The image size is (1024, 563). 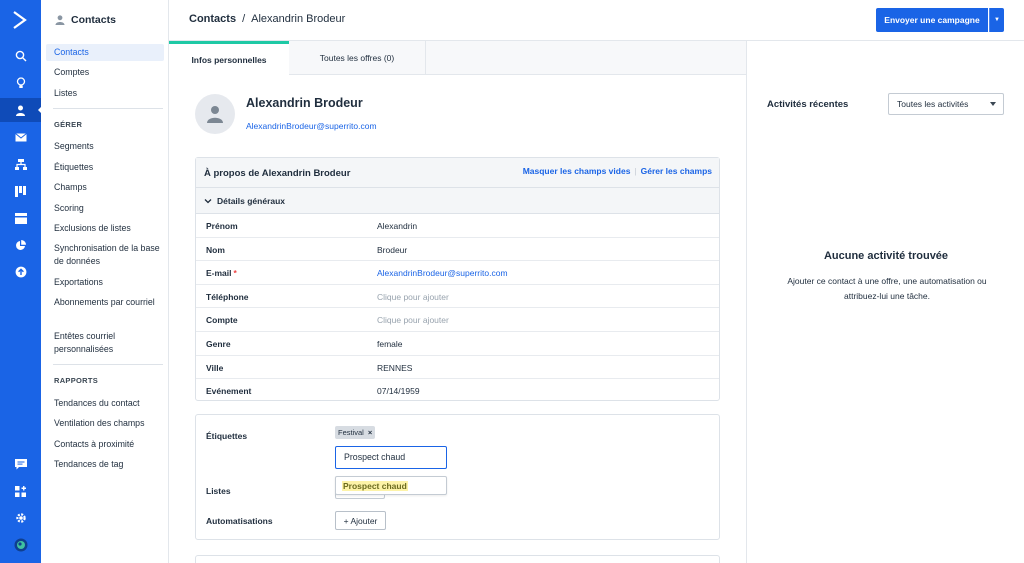 I want to click on required-asterisk: *, so click(x=235, y=273).